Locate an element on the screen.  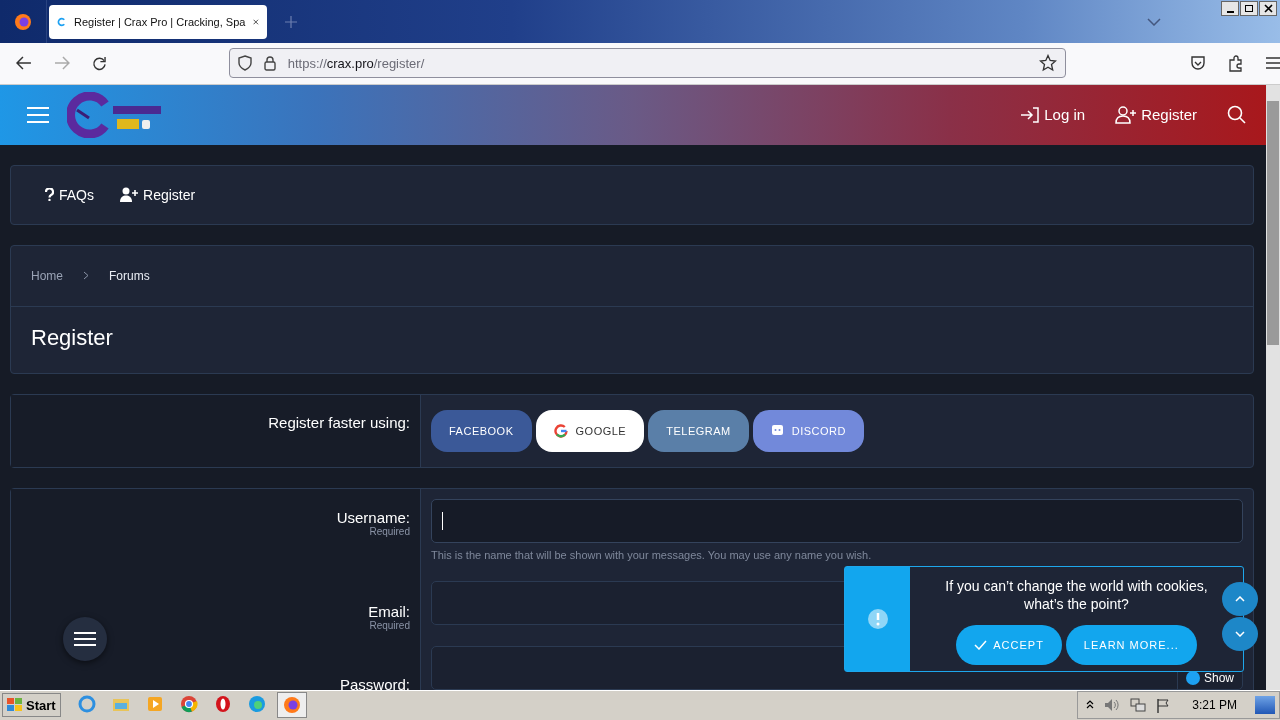
faq-link: FAQs is located at coordinates (69, 194).